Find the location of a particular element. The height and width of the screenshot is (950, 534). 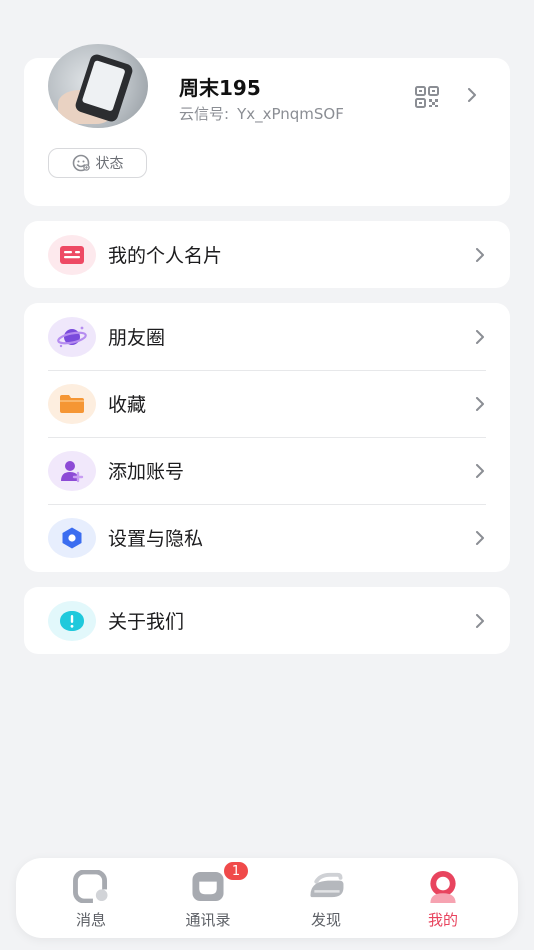

avatar-phone is located at coordinates (104, 88).